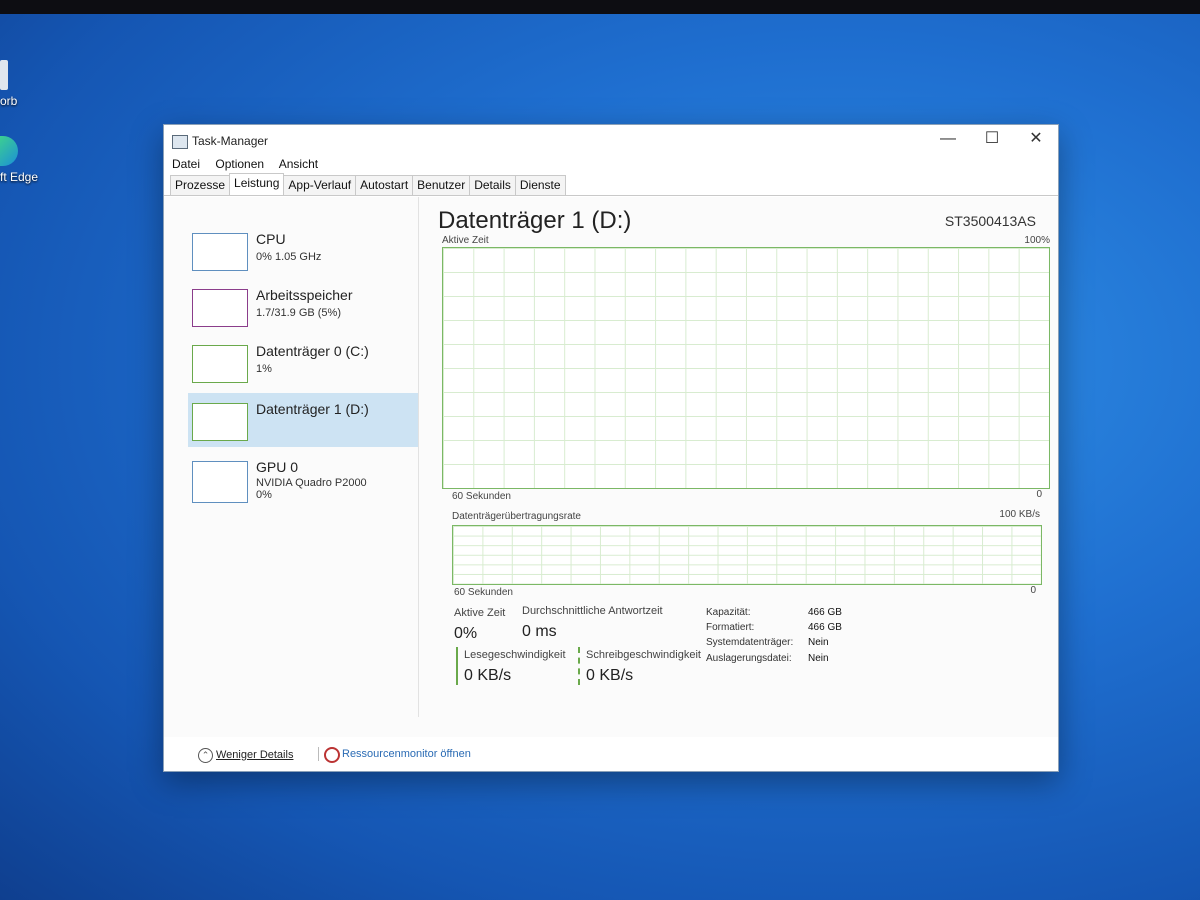  What do you see at coordinates (303, 367) in the screenshot?
I see `sidebar-item-disk-0: Datenträger 0 (C:) 1%` at bounding box center [303, 367].